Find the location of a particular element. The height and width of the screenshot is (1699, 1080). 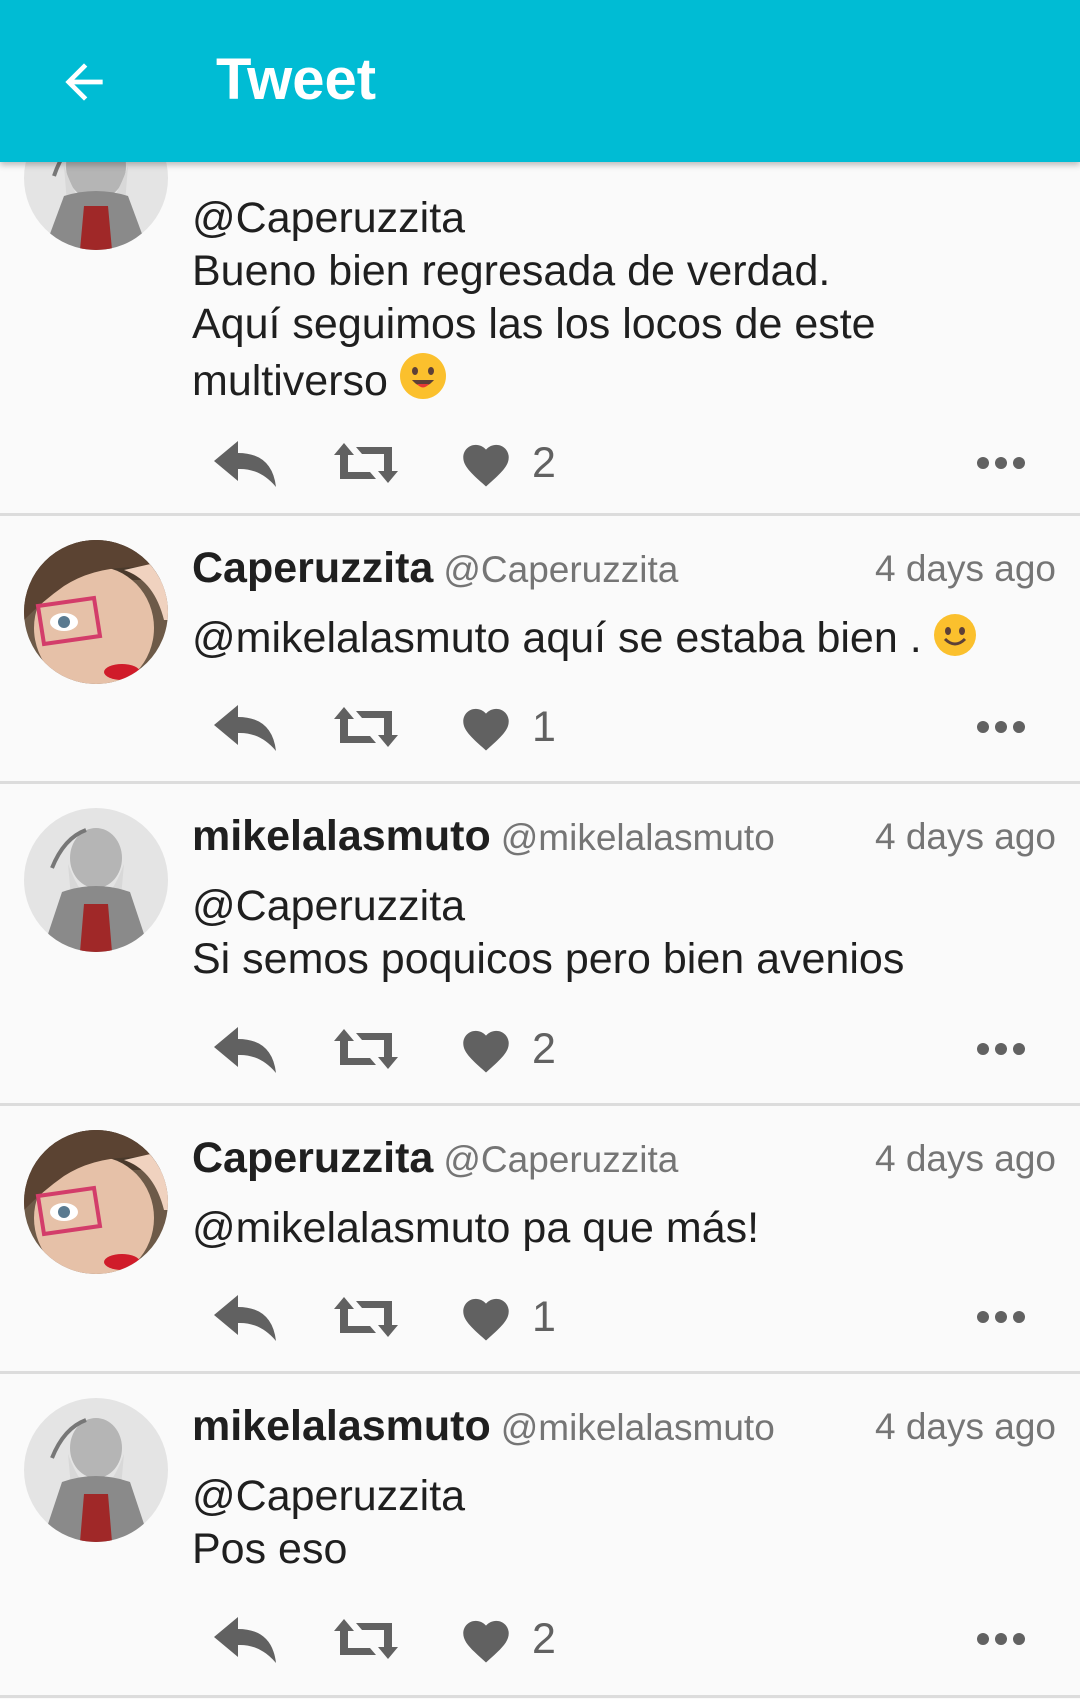

page-title: Tweet is located at coordinates (296, 79).